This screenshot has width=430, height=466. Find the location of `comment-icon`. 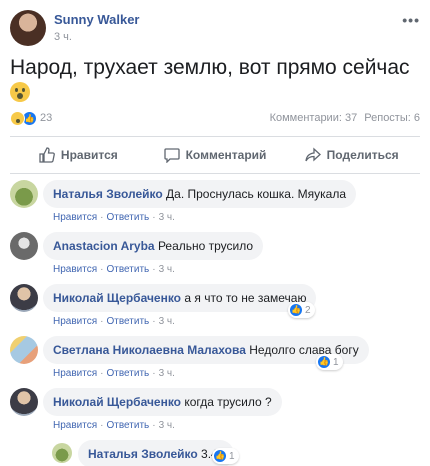

comment-icon is located at coordinates (171, 155).